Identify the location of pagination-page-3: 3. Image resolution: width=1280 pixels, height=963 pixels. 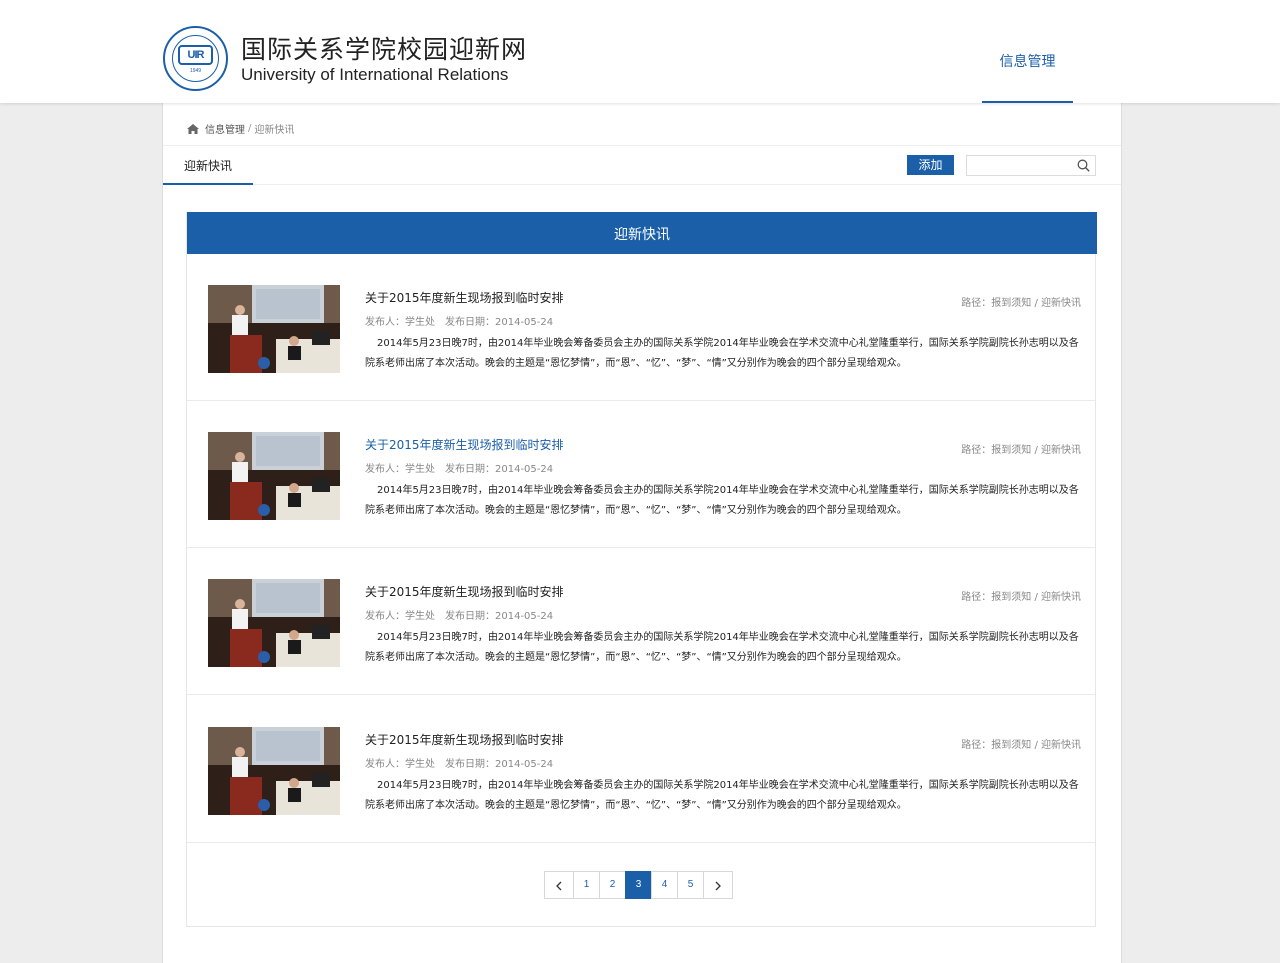
(638, 885).